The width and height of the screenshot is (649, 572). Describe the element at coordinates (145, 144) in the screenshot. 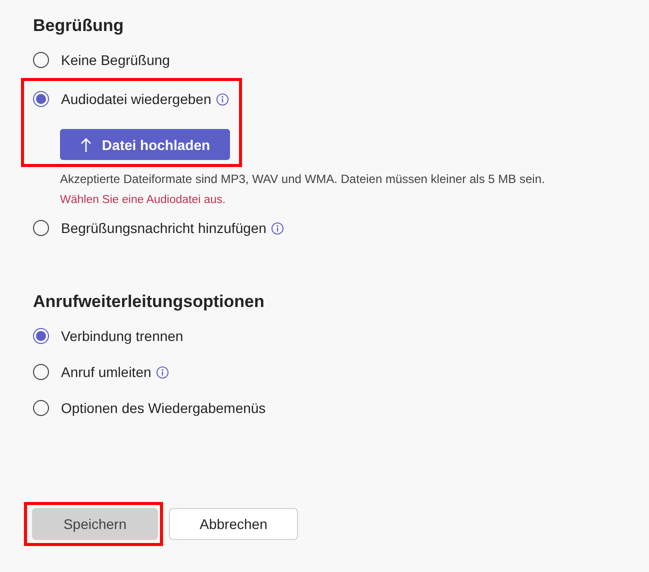

I see `upload-button: Datei hochladen` at that location.